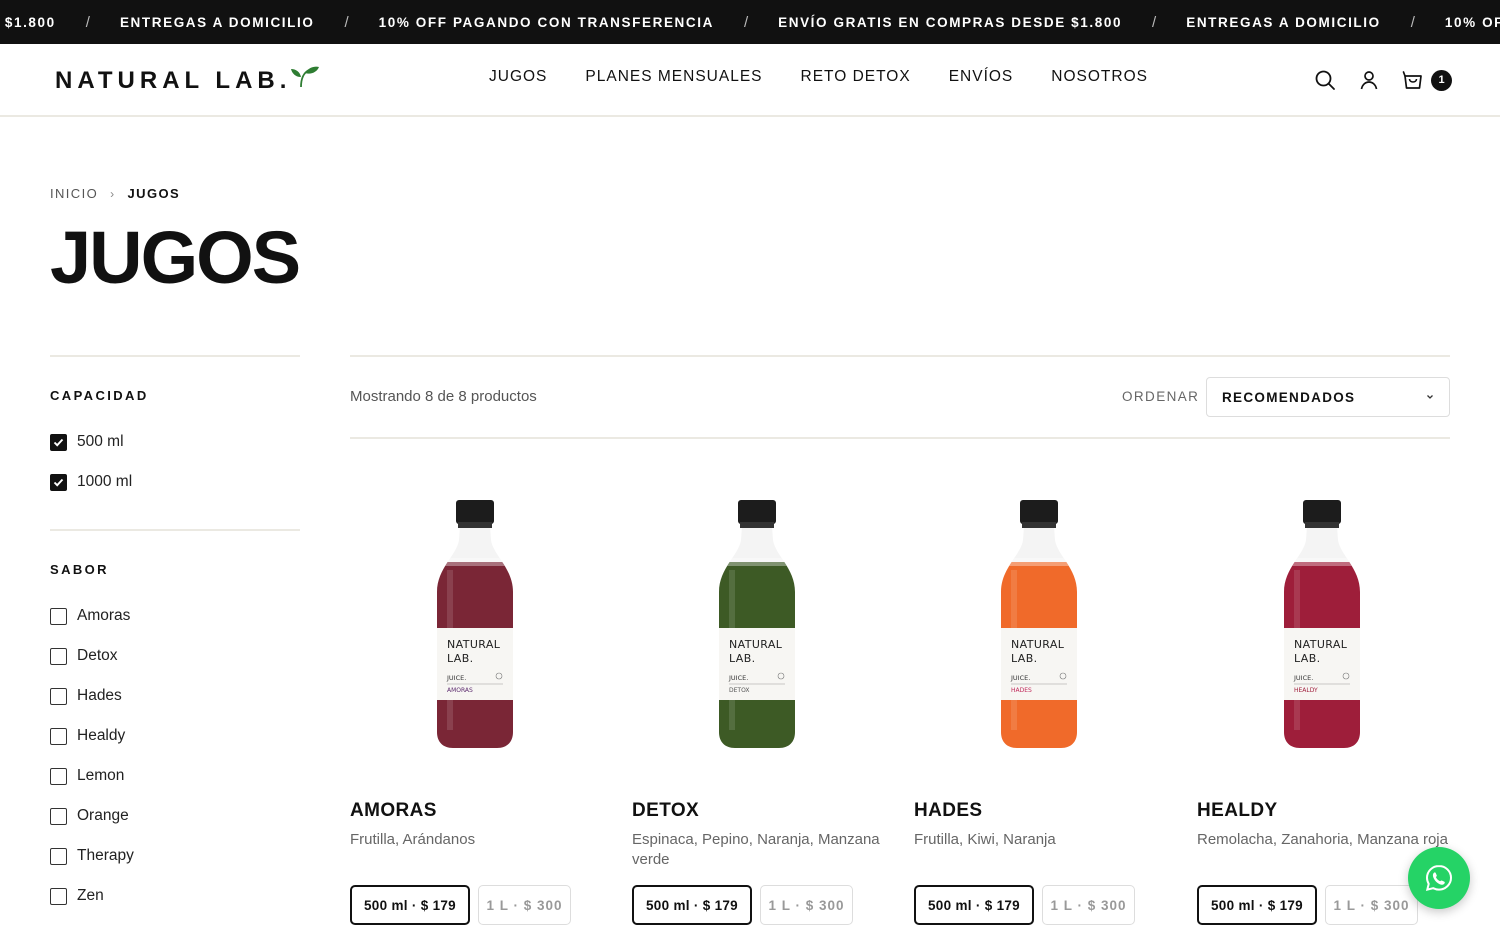 The image size is (1500, 938). Describe the element at coordinates (175, 442) in the screenshot. I see `filter-option-500ml: 500 ml` at that location.